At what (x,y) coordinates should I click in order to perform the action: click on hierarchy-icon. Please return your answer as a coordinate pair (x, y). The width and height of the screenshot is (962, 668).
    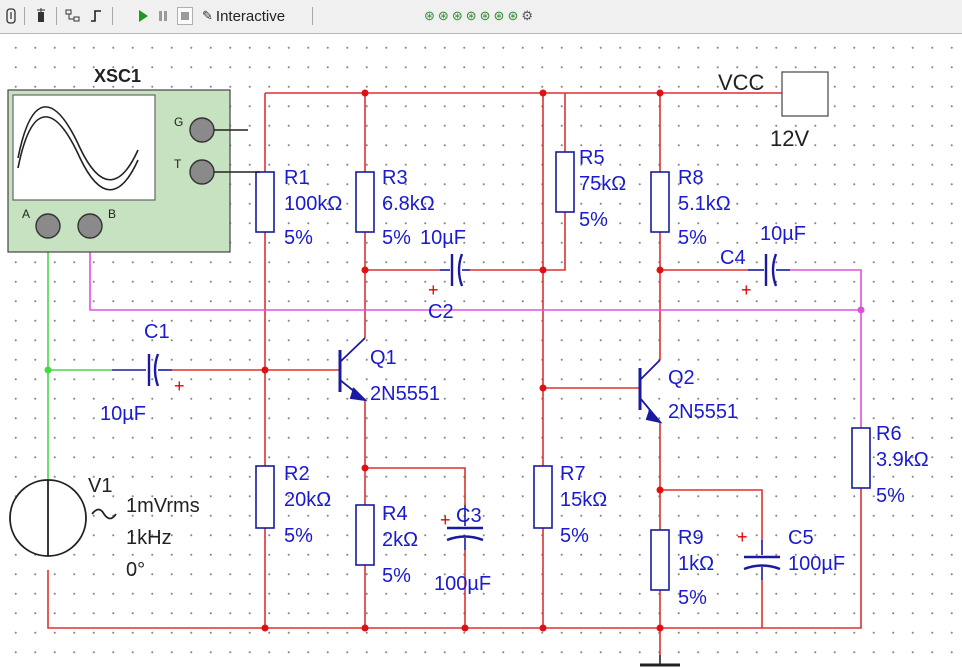
    Looking at the image, I should click on (73, 16).